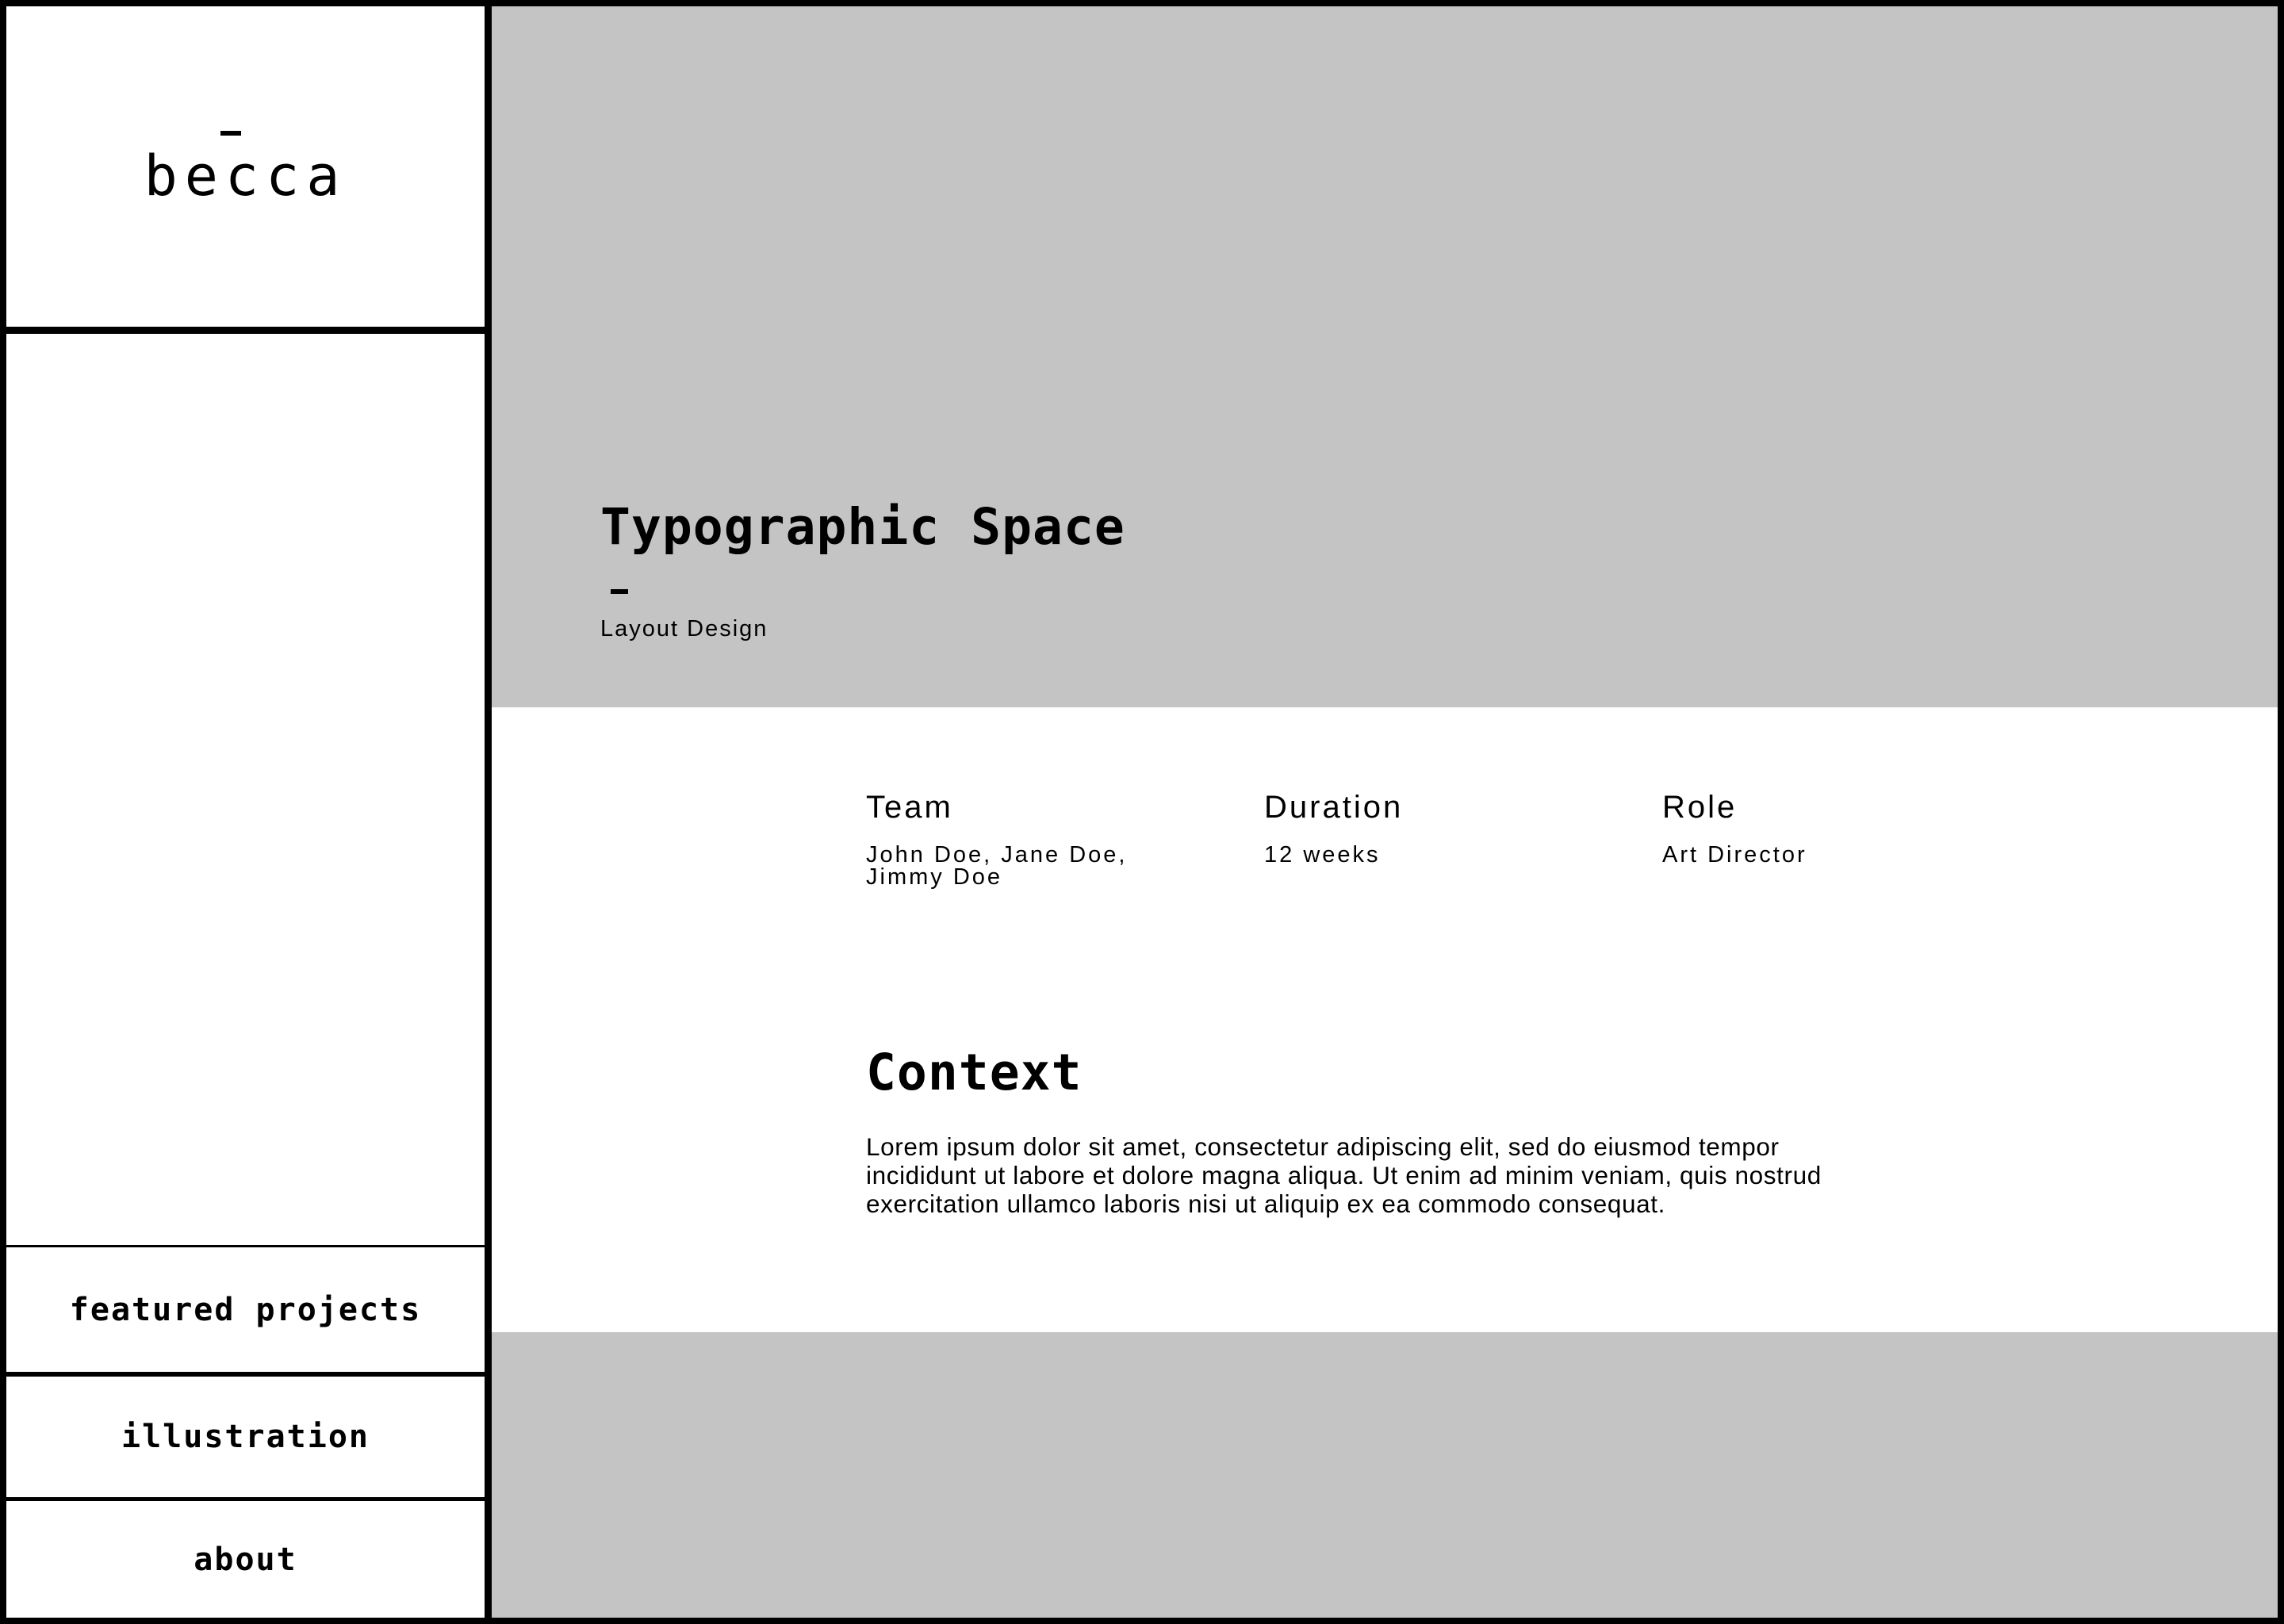 This screenshot has height=1624, width=2284. What do you see at coordinates (619, 591) in the screenshot?
I see `title-dash-divider` at bounding box center [619, 591].